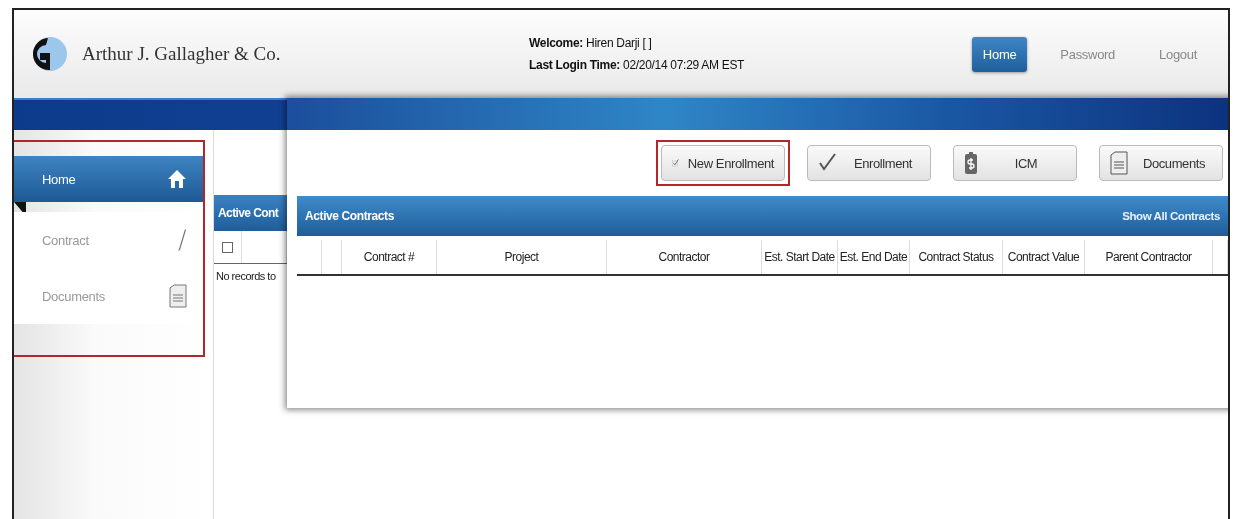 The image size is (1238, 519). What do you see at coordinates (874, 257) in the screenshot?
I see `column-header: Est. End Date` at bounding box center [874, 257].